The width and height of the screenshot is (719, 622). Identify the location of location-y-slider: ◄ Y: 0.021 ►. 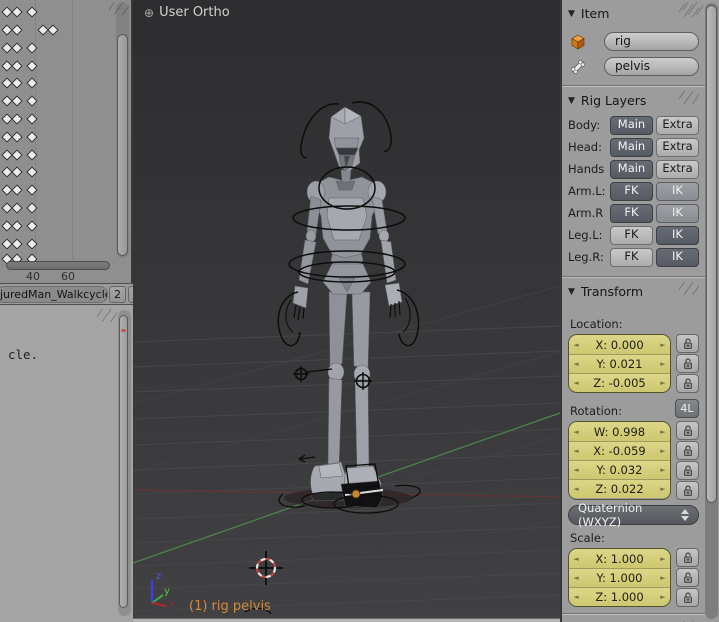
(619, 363).